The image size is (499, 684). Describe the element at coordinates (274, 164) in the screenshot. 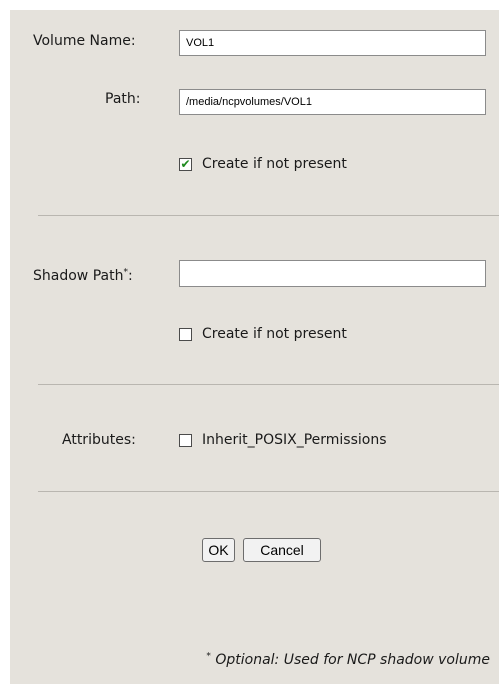

I see `path-create-label: Create if not present` at that location.